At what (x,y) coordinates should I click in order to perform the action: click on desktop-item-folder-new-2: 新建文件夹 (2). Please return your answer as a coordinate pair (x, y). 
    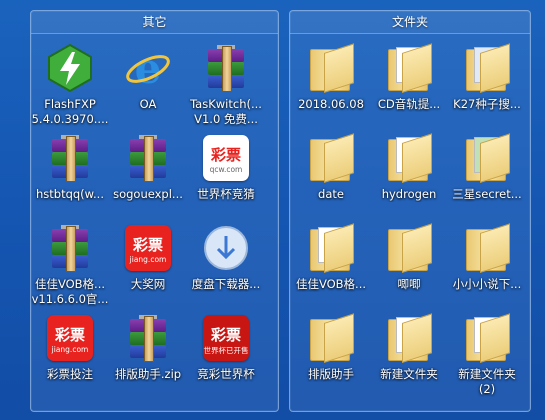
    Looking at the image, I should click on (487, 355).